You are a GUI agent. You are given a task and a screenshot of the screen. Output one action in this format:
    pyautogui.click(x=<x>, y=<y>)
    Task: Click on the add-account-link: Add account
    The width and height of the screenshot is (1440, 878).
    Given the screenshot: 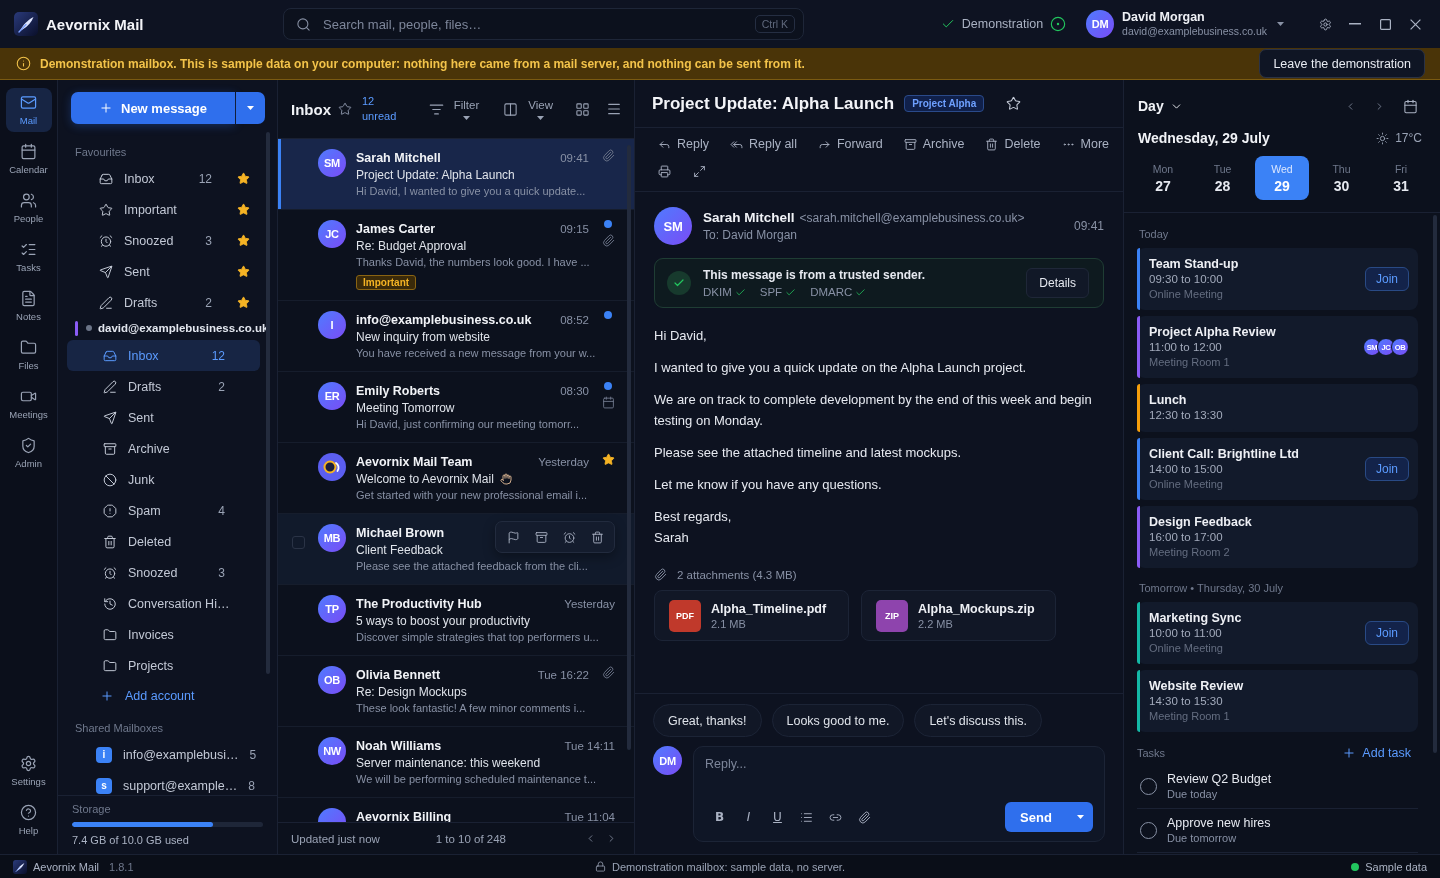 What is the action you would take?
    pyautogui.click(x=163, y=696)
    